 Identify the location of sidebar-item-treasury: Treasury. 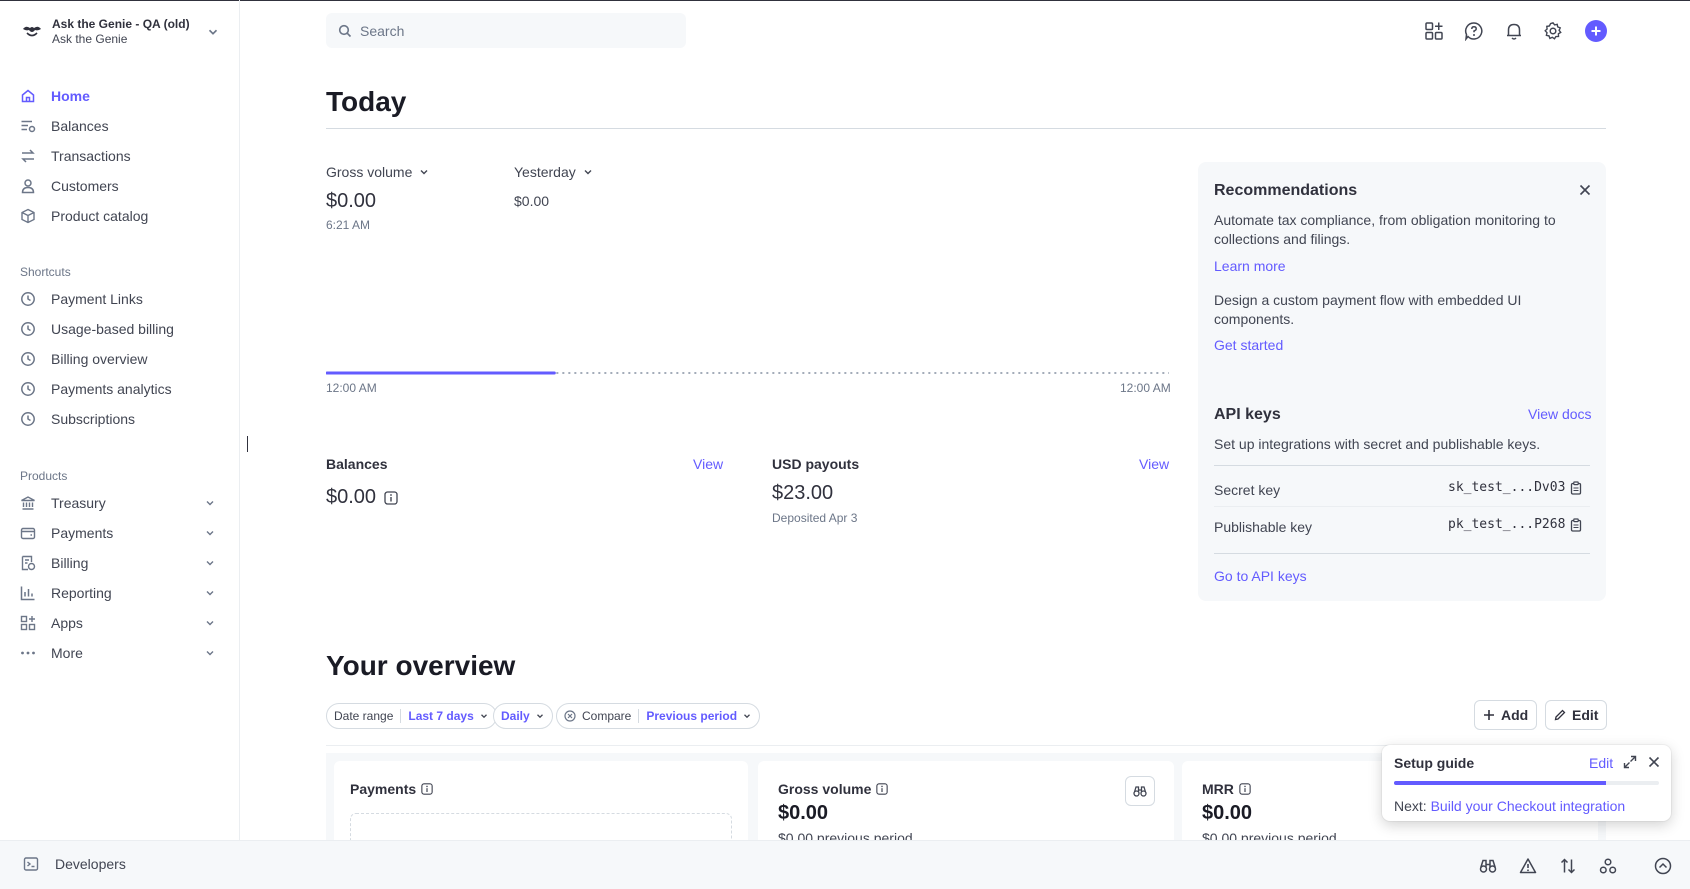
(120, 503).